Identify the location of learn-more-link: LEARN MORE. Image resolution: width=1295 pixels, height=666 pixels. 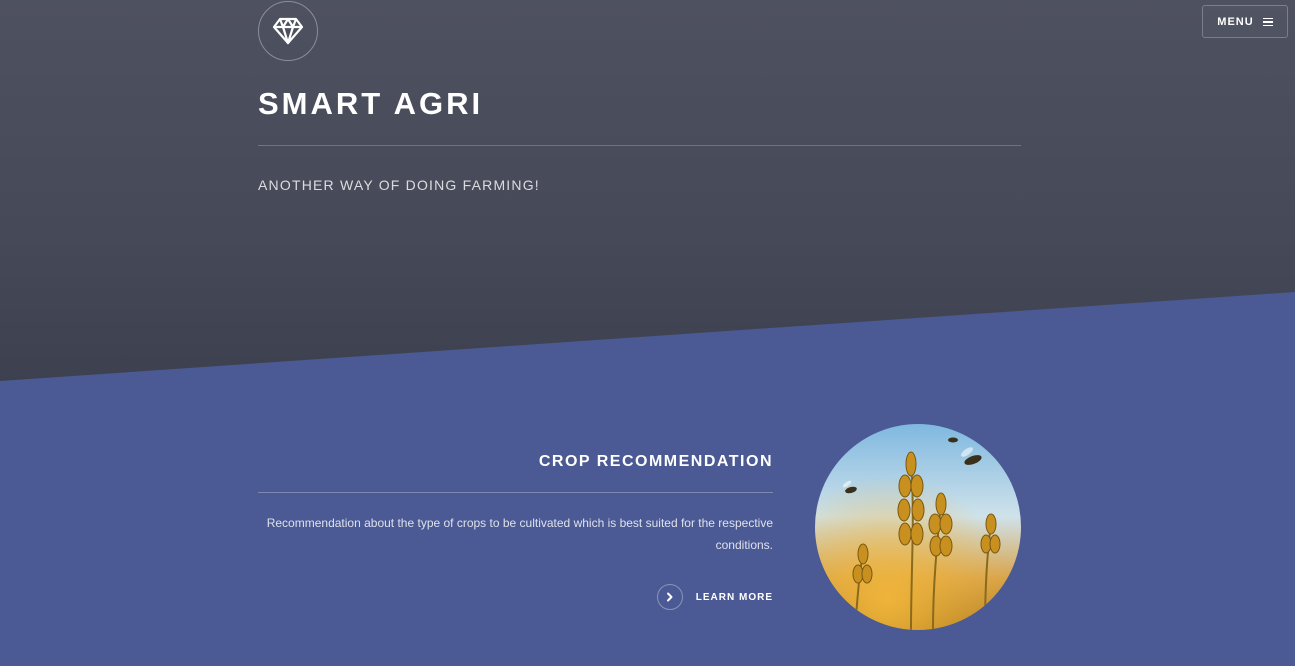
(714, 597).